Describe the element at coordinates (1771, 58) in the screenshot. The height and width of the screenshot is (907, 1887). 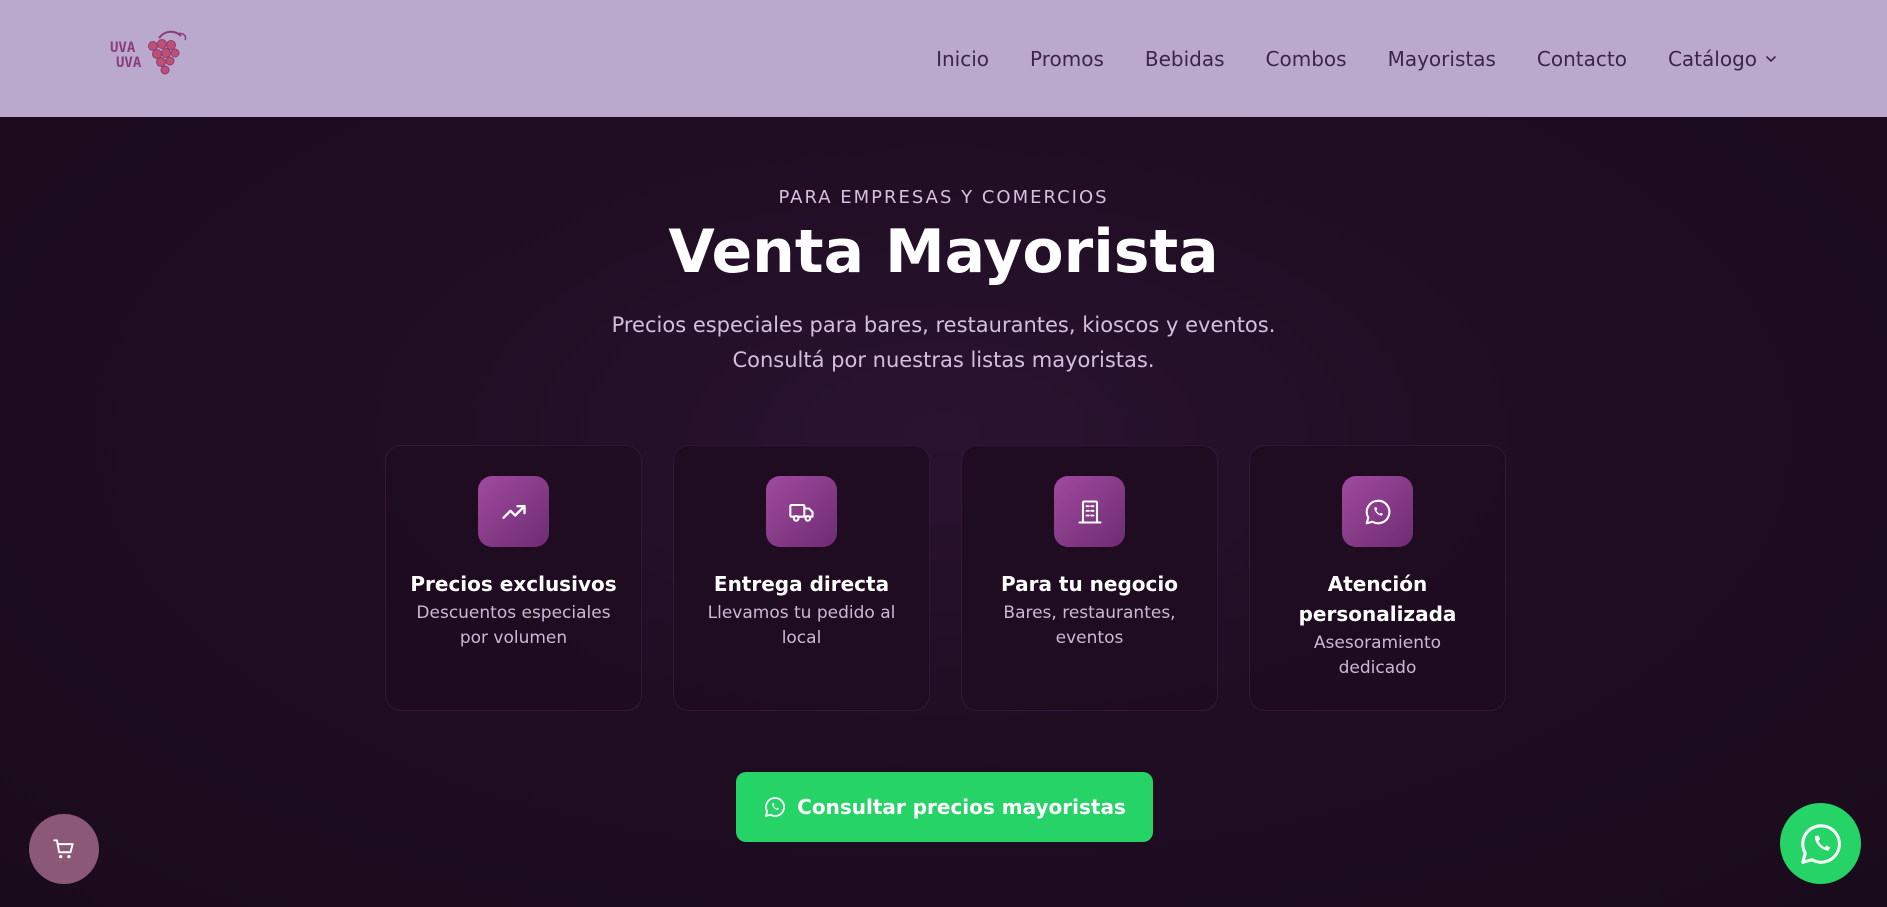
I see `chevron-down-icon` at that location.